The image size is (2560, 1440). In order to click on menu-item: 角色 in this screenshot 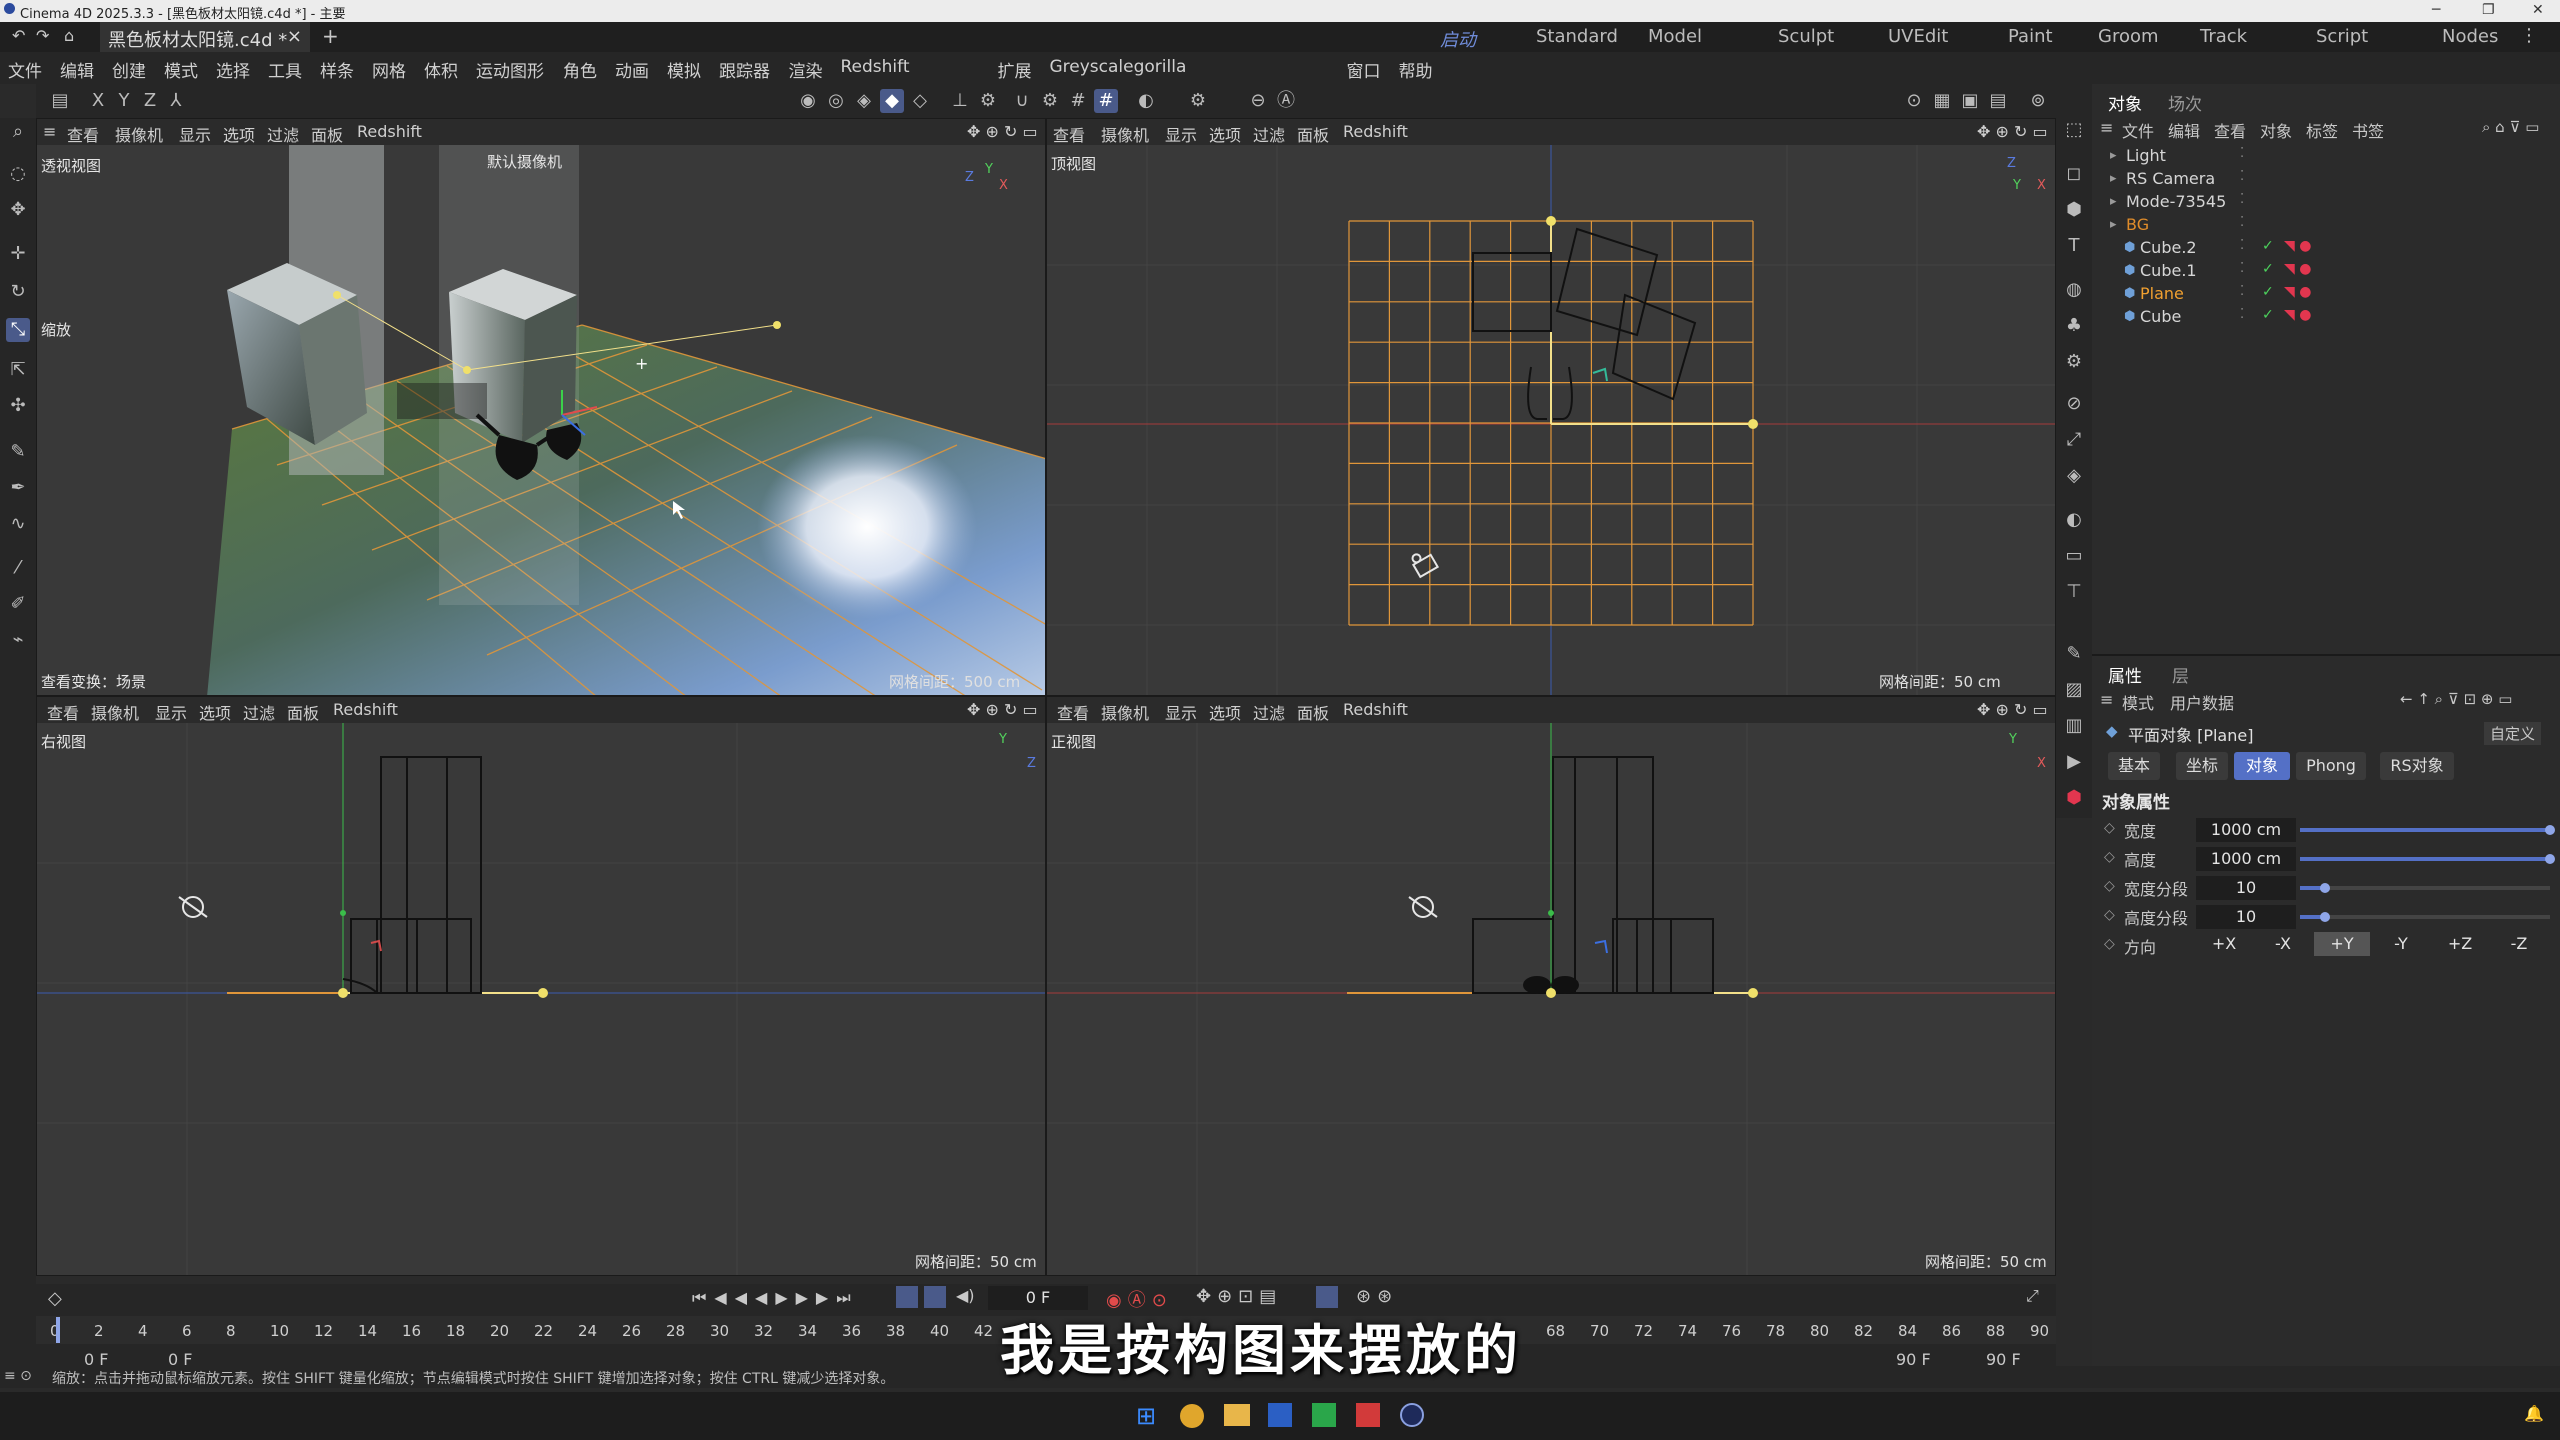, I will do `click(580, 69)`.